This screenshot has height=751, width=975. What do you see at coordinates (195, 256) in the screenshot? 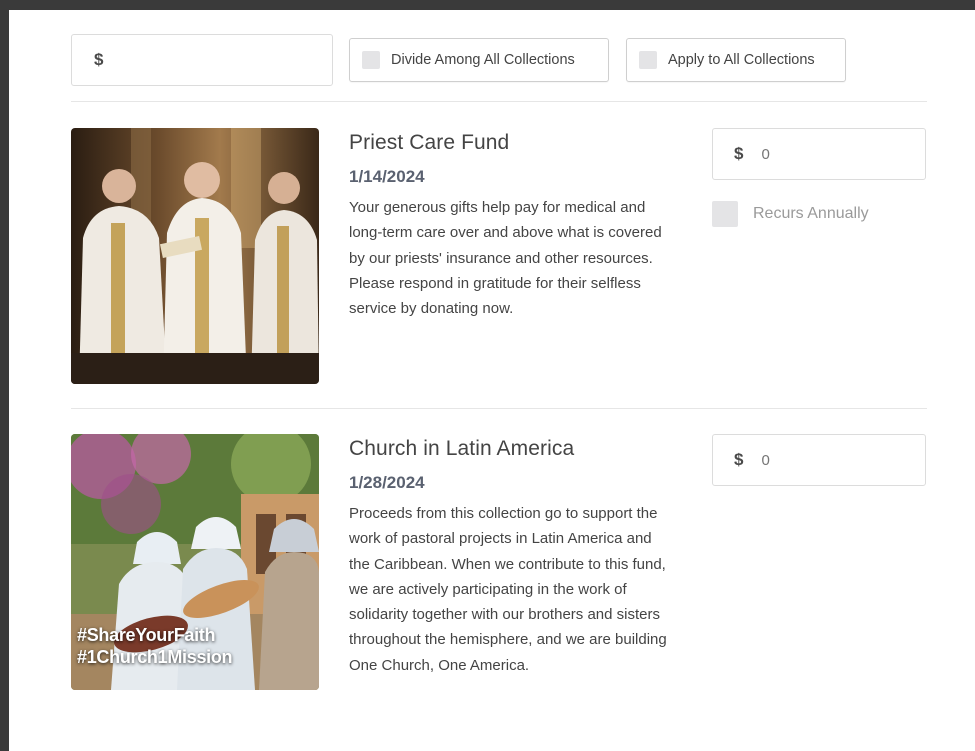
I see `priest-care-fund-image` at bounding box center [195, 256].